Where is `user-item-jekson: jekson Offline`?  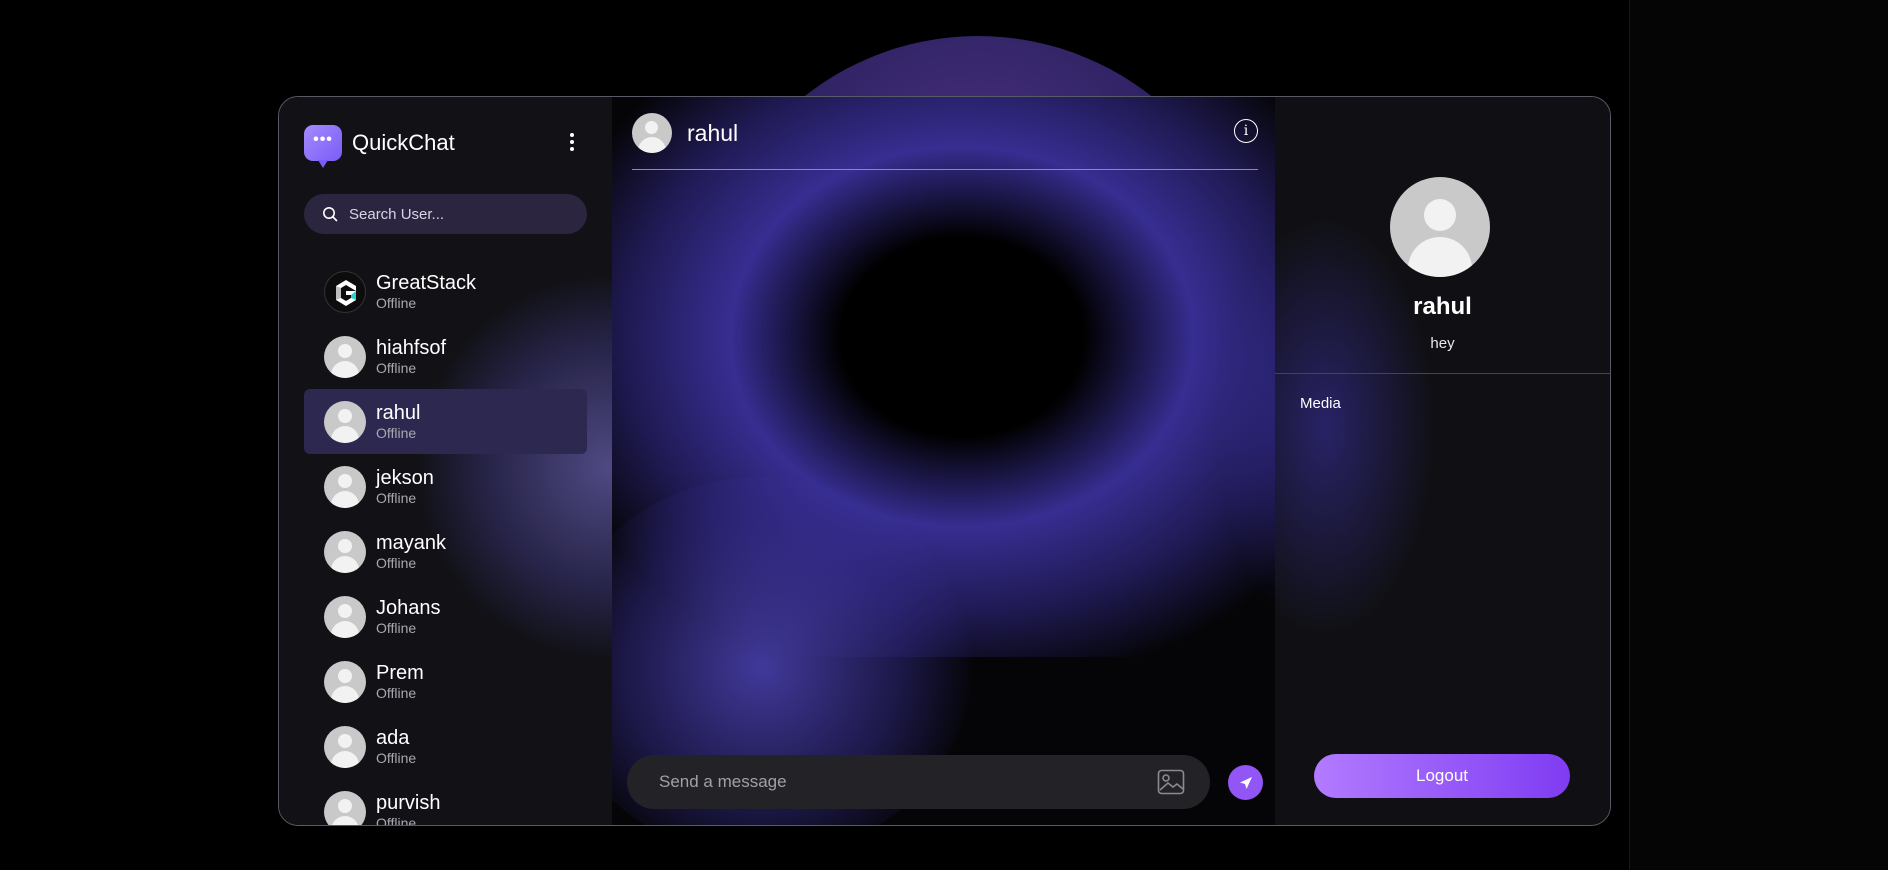 user-item-jekson: jekson Offline is located at coordinates (445, 486).